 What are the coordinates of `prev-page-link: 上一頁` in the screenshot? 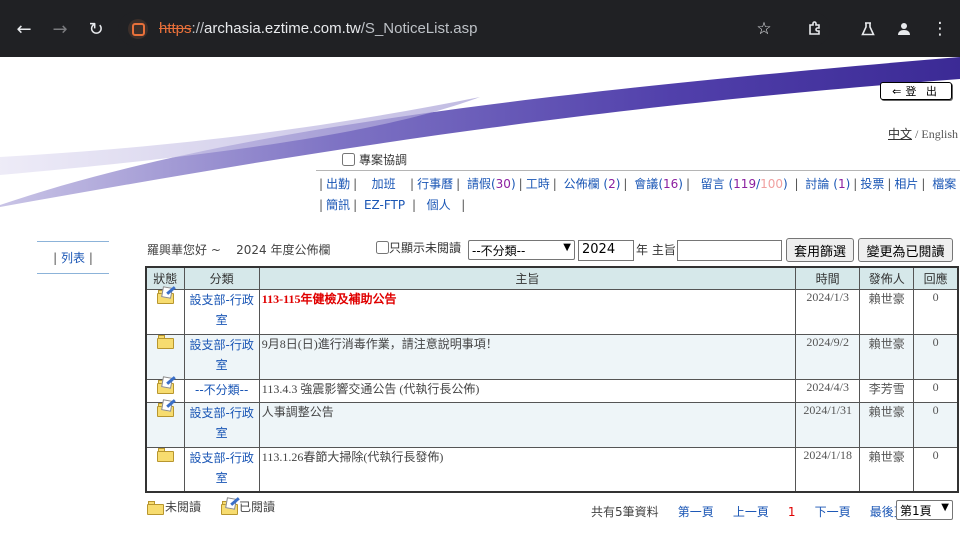 It's located at (751, 512).